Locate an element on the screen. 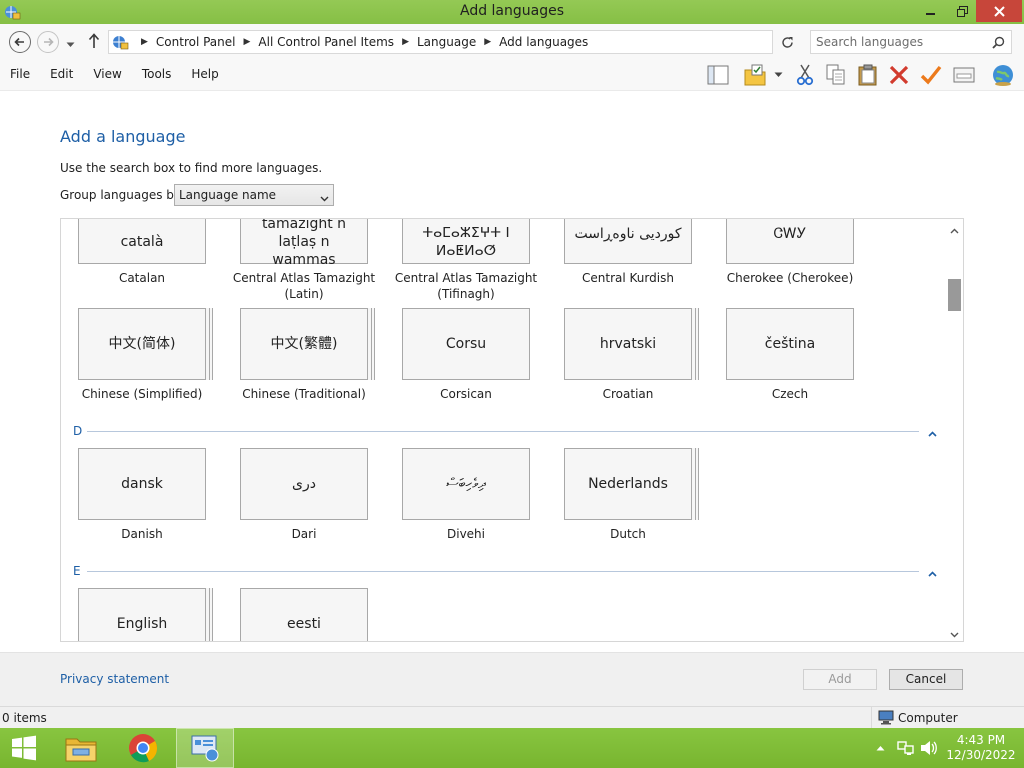 The width and height of the screenshot is (1024, 768). forward-button is located at coordinates (48, 42).